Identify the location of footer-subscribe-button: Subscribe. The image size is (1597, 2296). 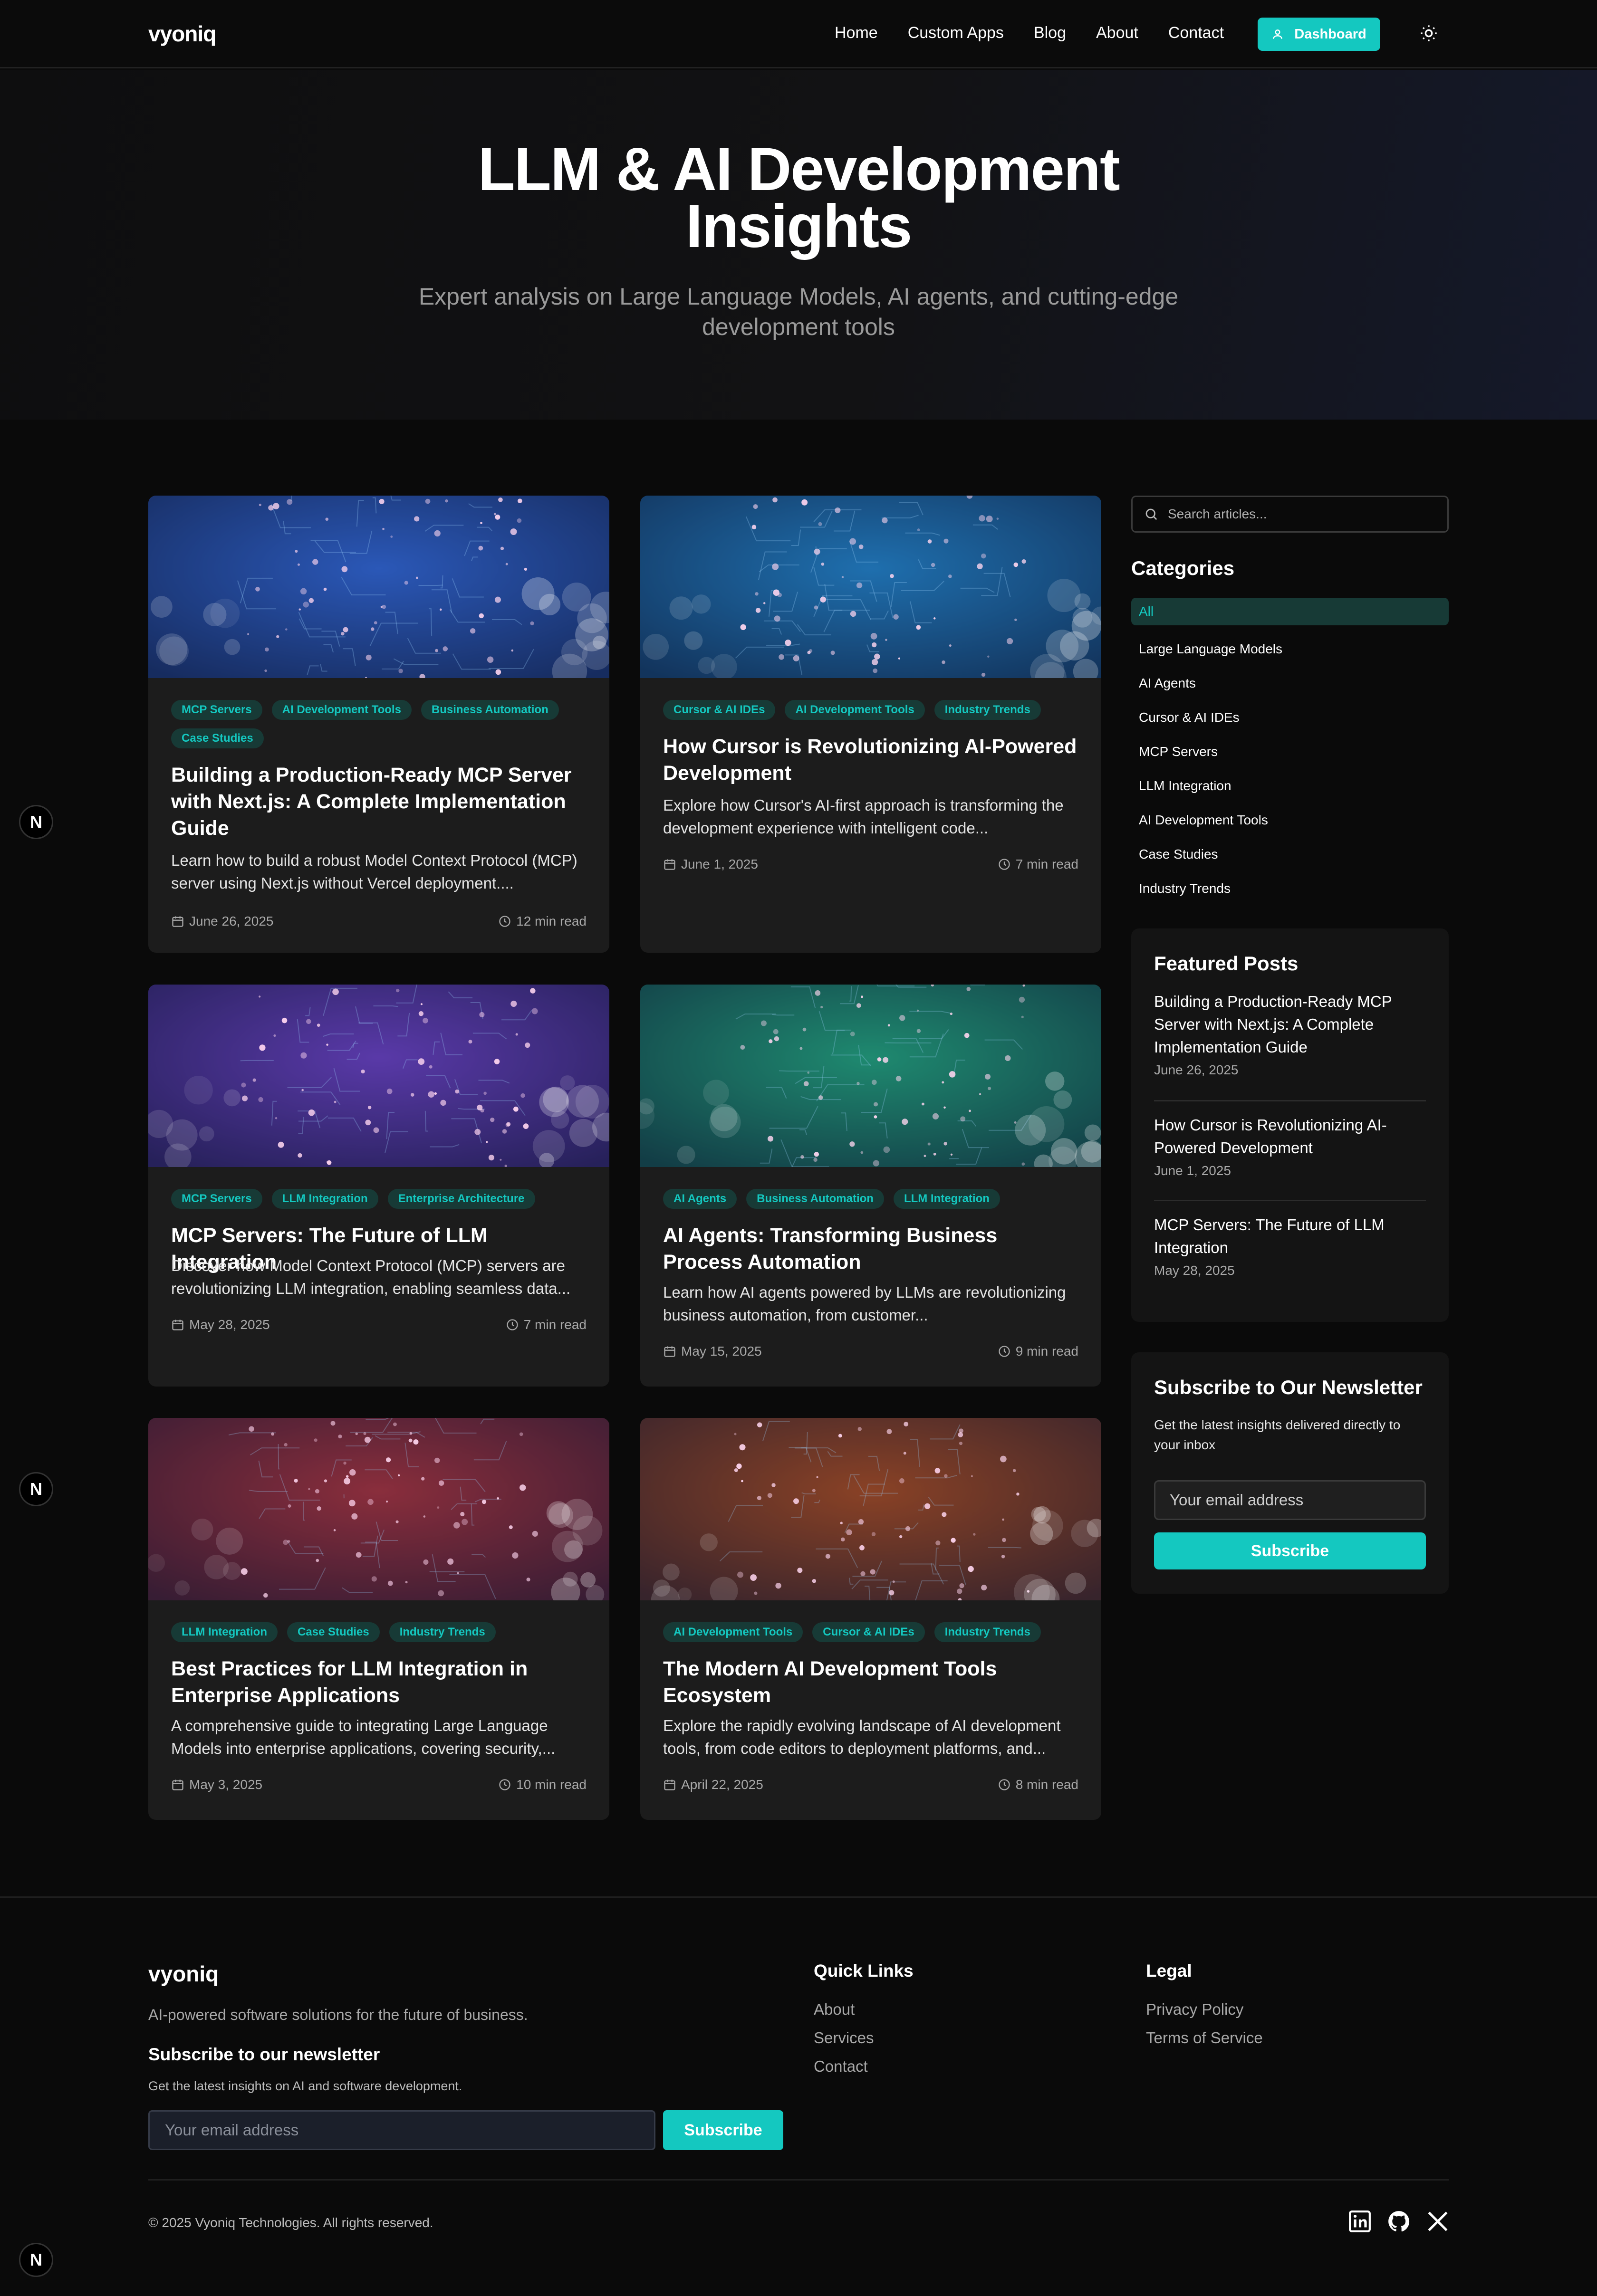
(723, 2130).